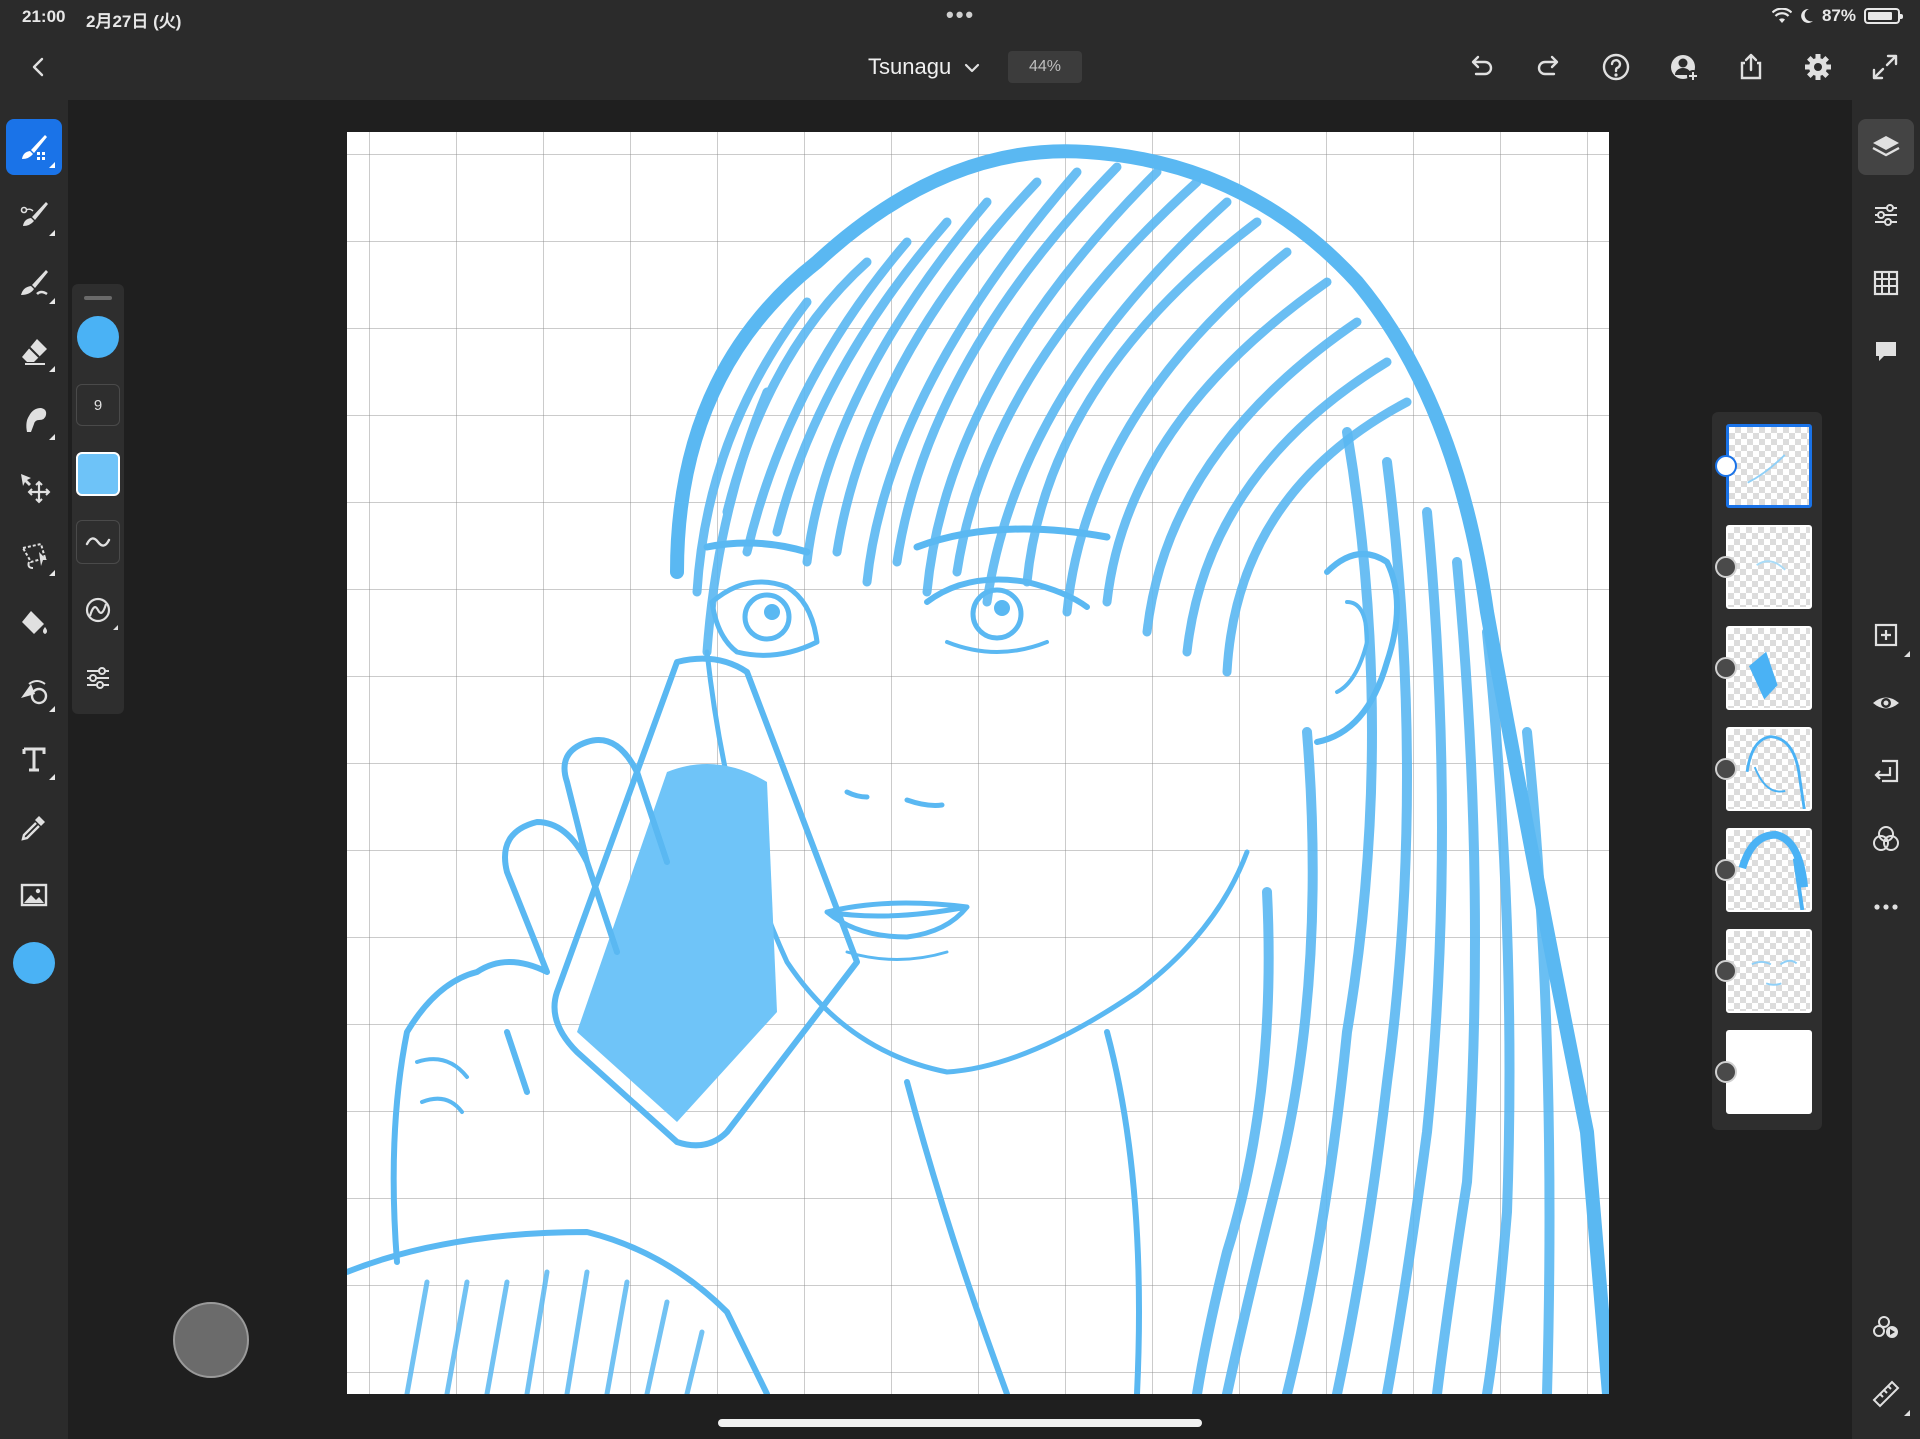 The height and width of the screenshot is (1439, 1920). I want to click on tool-pixel-brush, so click(34, 147).